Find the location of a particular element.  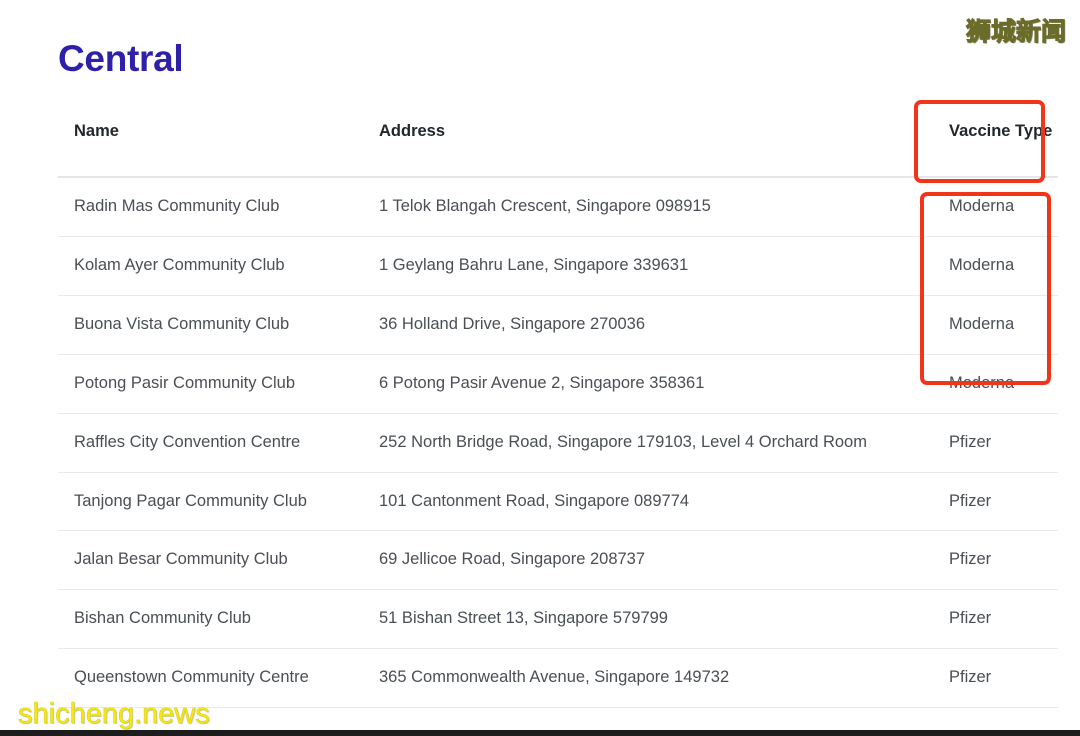

cell-name: Tanjong Pagar Community Club is located at coordinates (210, 502).